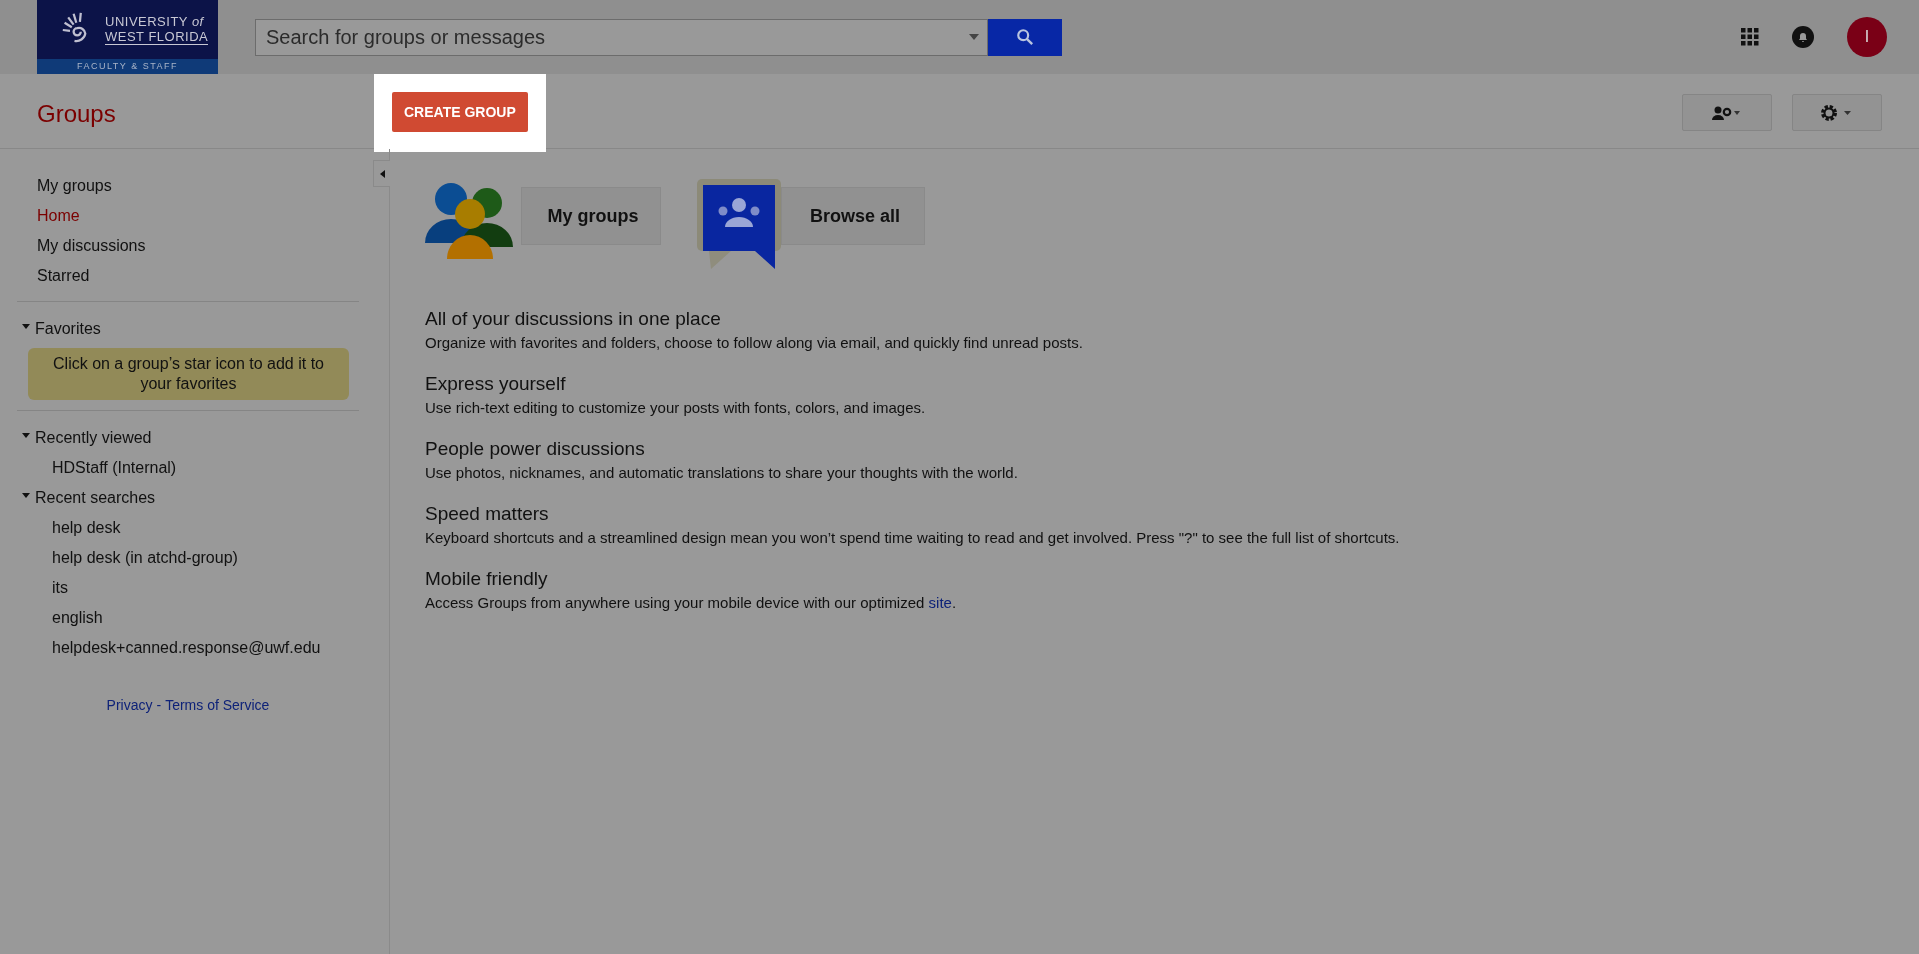 The image size is (1919, 954). What do you see at coordinates (217, 705) in the screenshot?
I see `terms-link: Terms of Service` at bounding box center [217, 705].